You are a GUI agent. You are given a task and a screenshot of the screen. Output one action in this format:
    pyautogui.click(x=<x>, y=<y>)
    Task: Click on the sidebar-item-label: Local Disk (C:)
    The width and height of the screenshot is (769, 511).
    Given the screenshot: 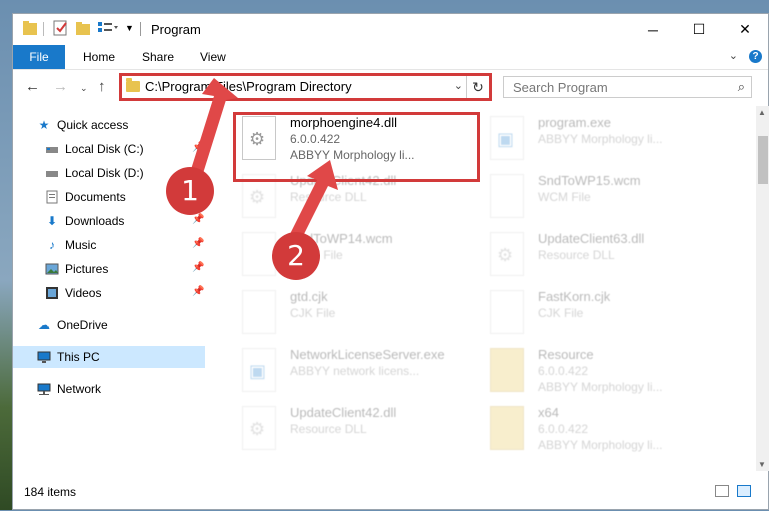 What is the action you would take?
    pyautogui.click(x=104, y=149)
    